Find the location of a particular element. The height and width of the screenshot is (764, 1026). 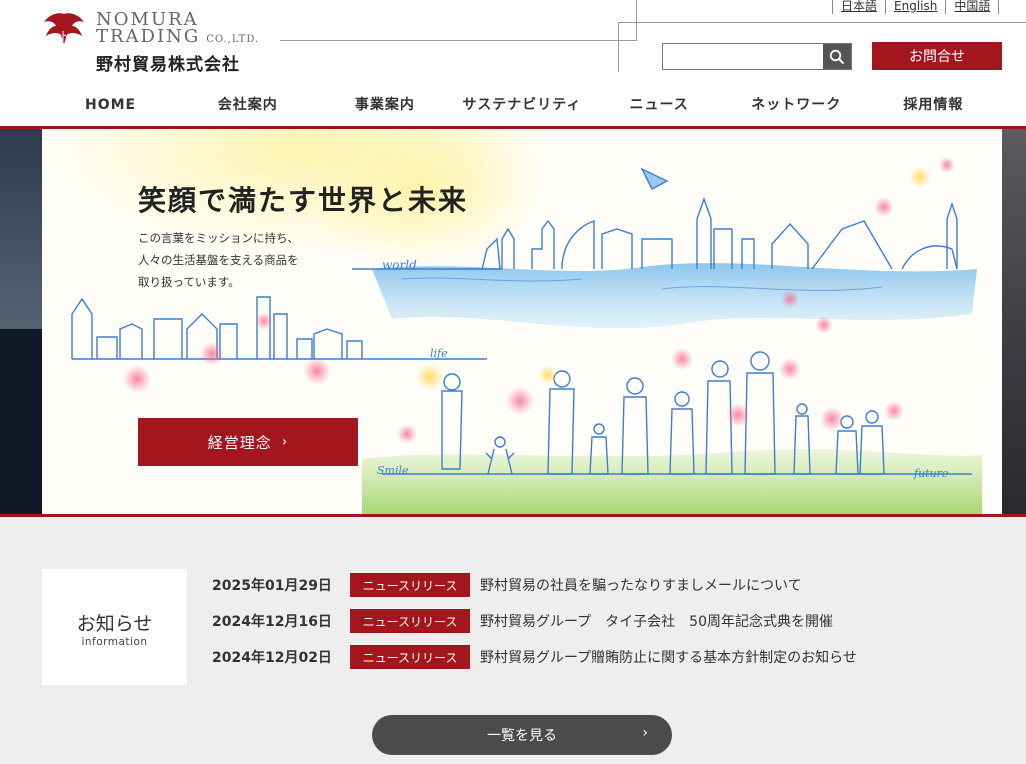

lang-english-link: English is located at coordinates (915, 7).